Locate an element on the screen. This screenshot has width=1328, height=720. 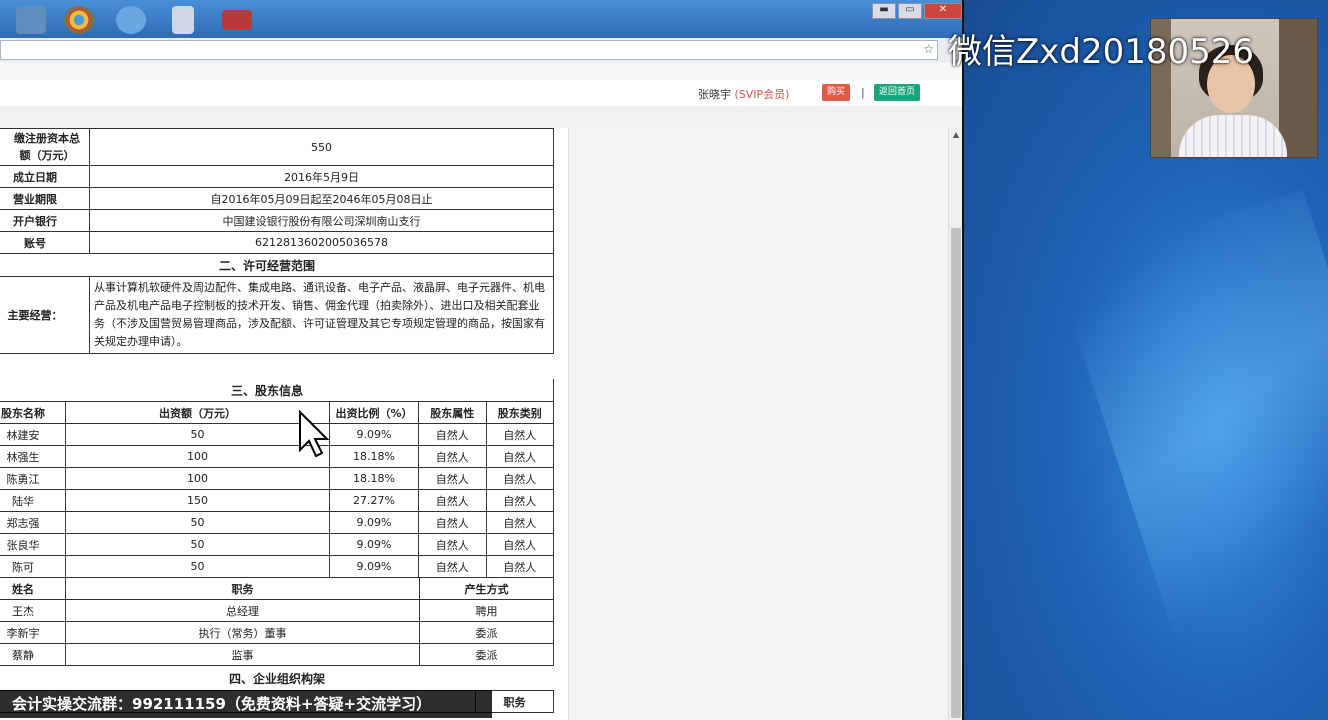
table-row: 陈勇江 100 18.18% 自然人 自然人 is located at coordinates (277, 478).